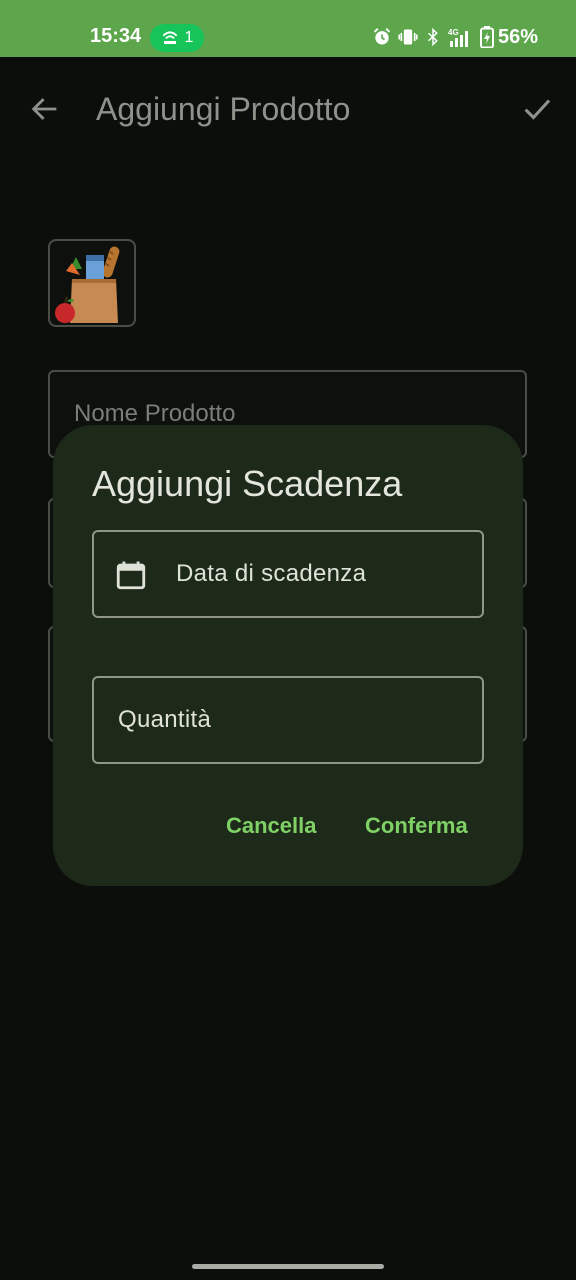  I want to click on hotspot-pill: 1, so click(177, 38).